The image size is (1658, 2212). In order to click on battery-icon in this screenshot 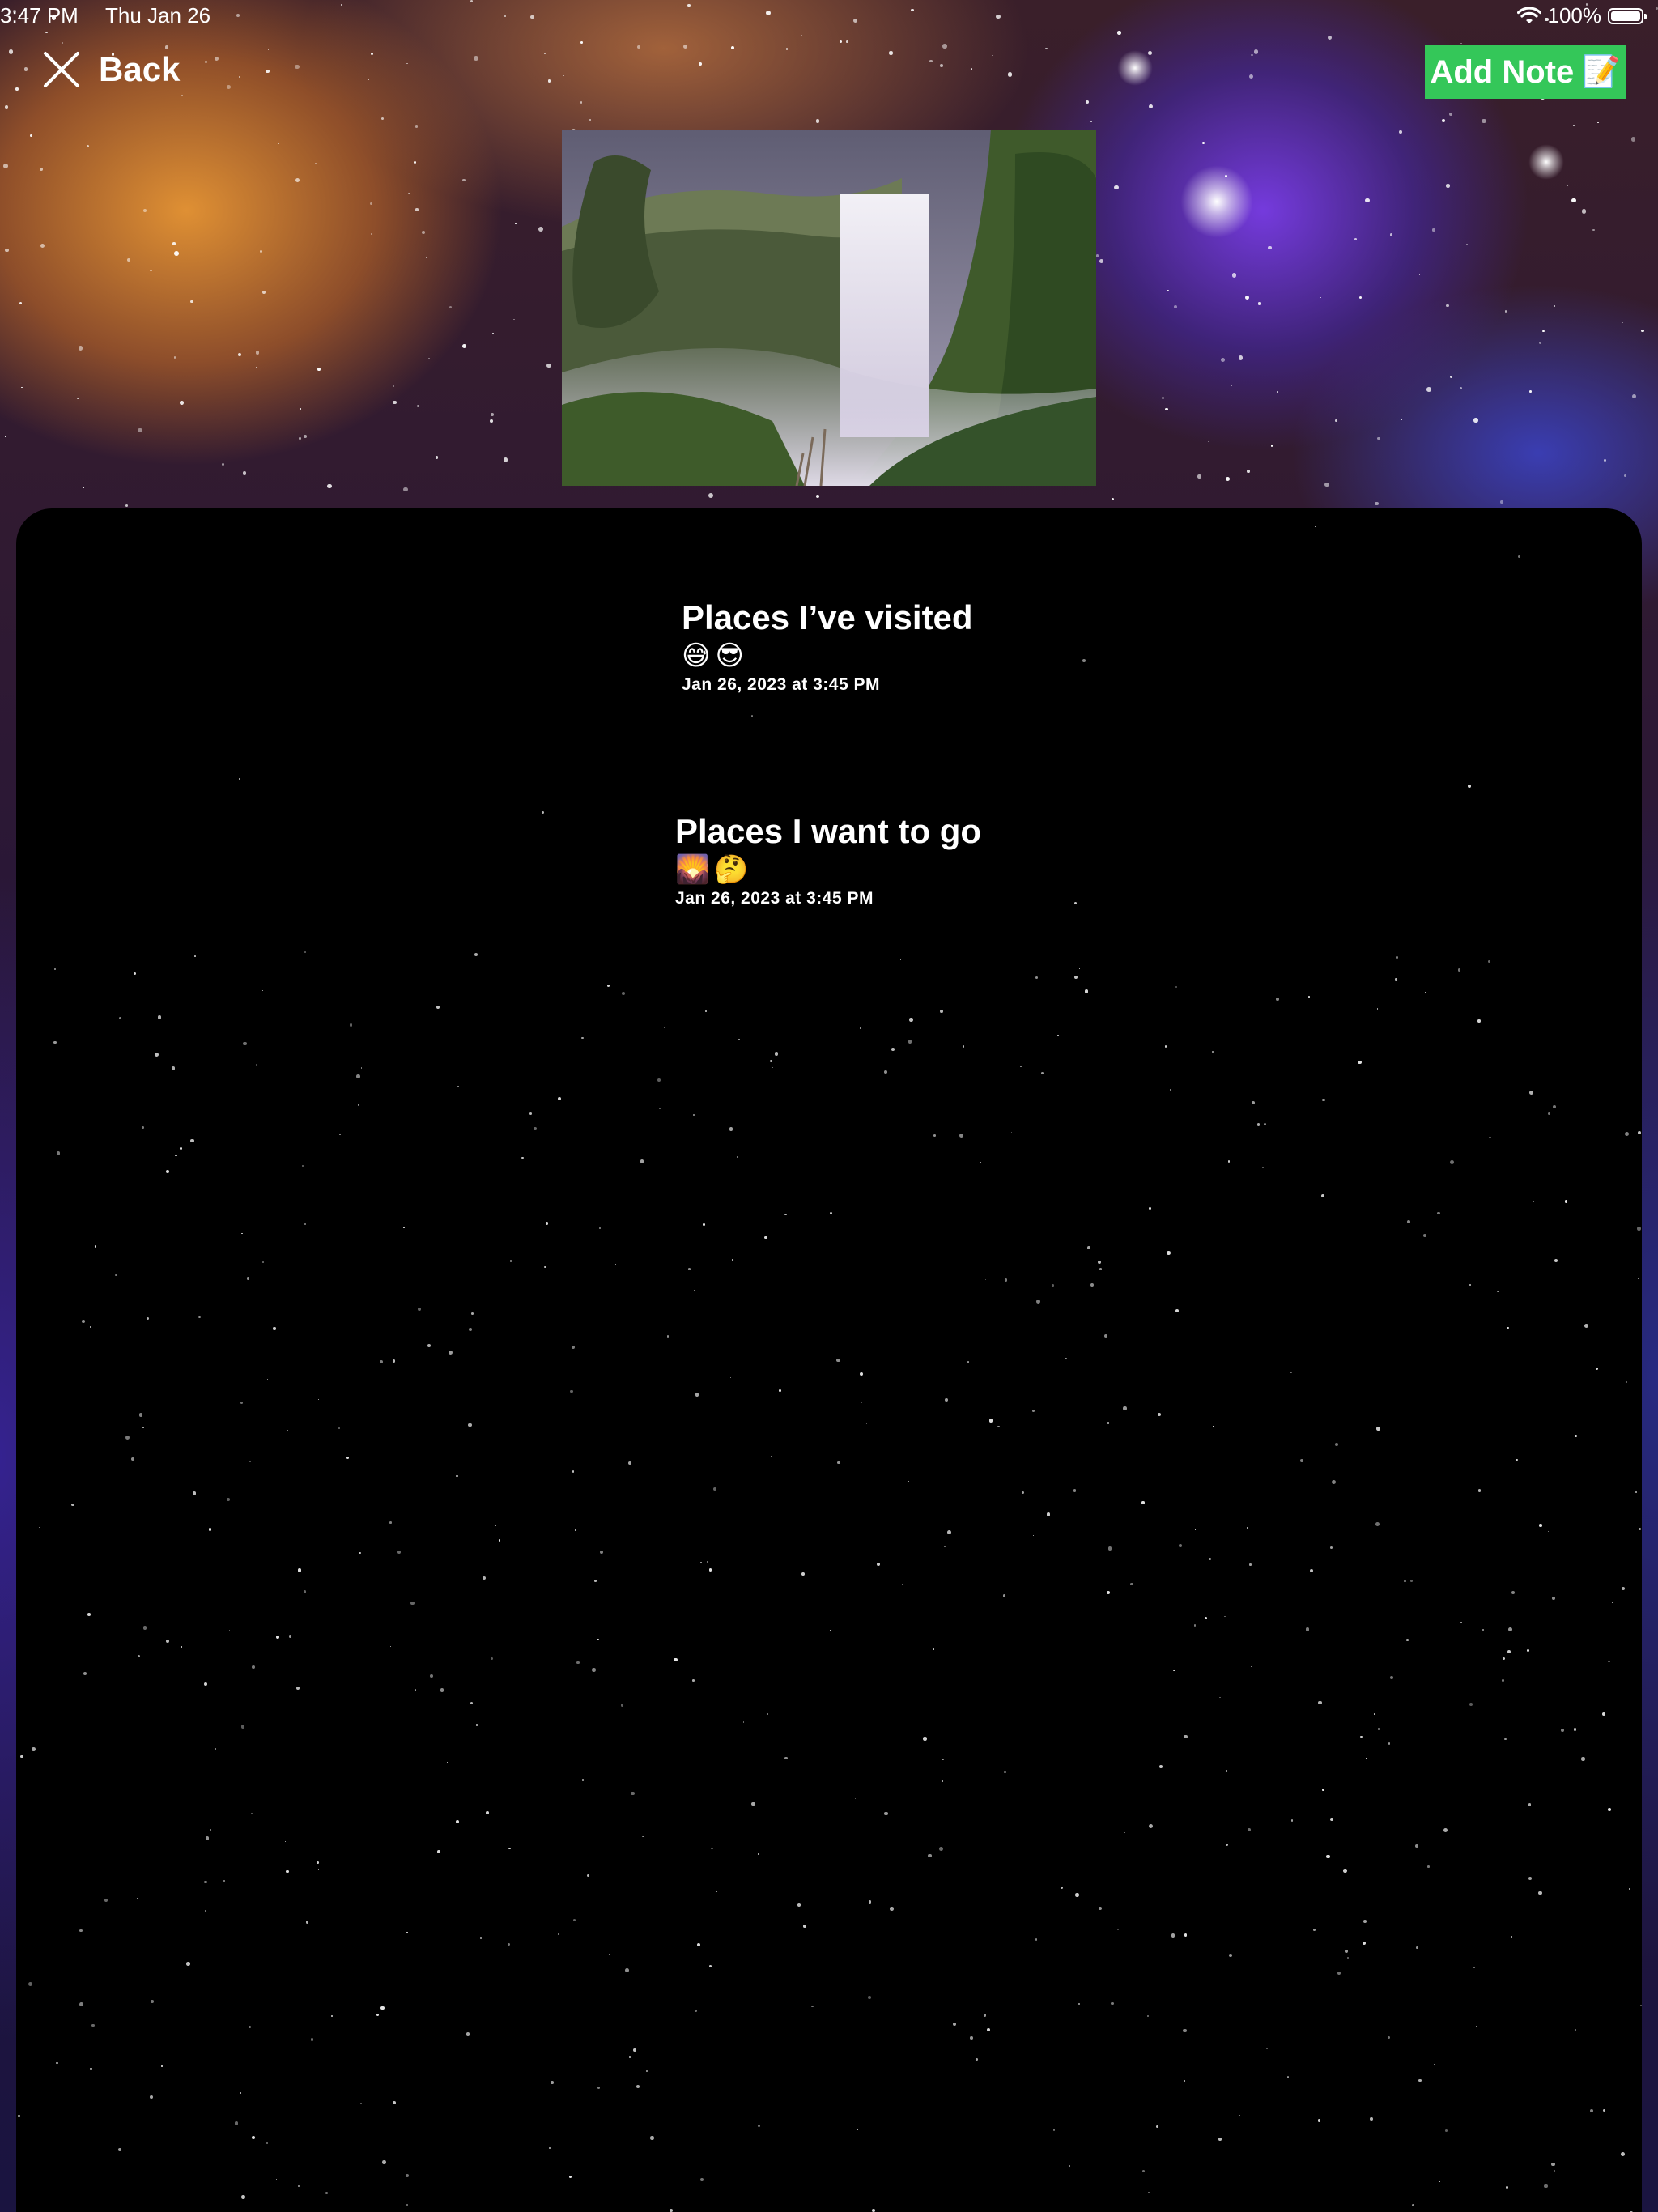, I will do `click(1625, 16)`.